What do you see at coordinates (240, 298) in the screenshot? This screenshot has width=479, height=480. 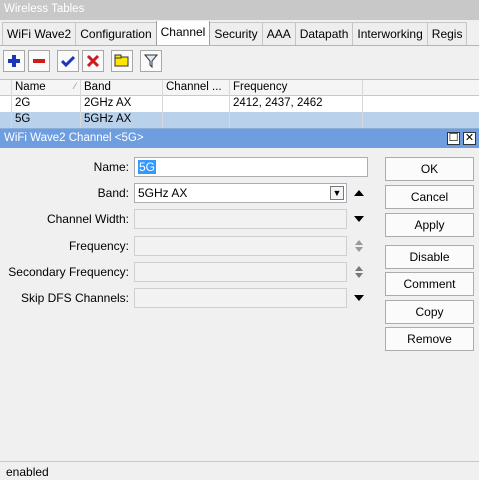 I see `skip-dfs-select` at bounding box center [240, 298].